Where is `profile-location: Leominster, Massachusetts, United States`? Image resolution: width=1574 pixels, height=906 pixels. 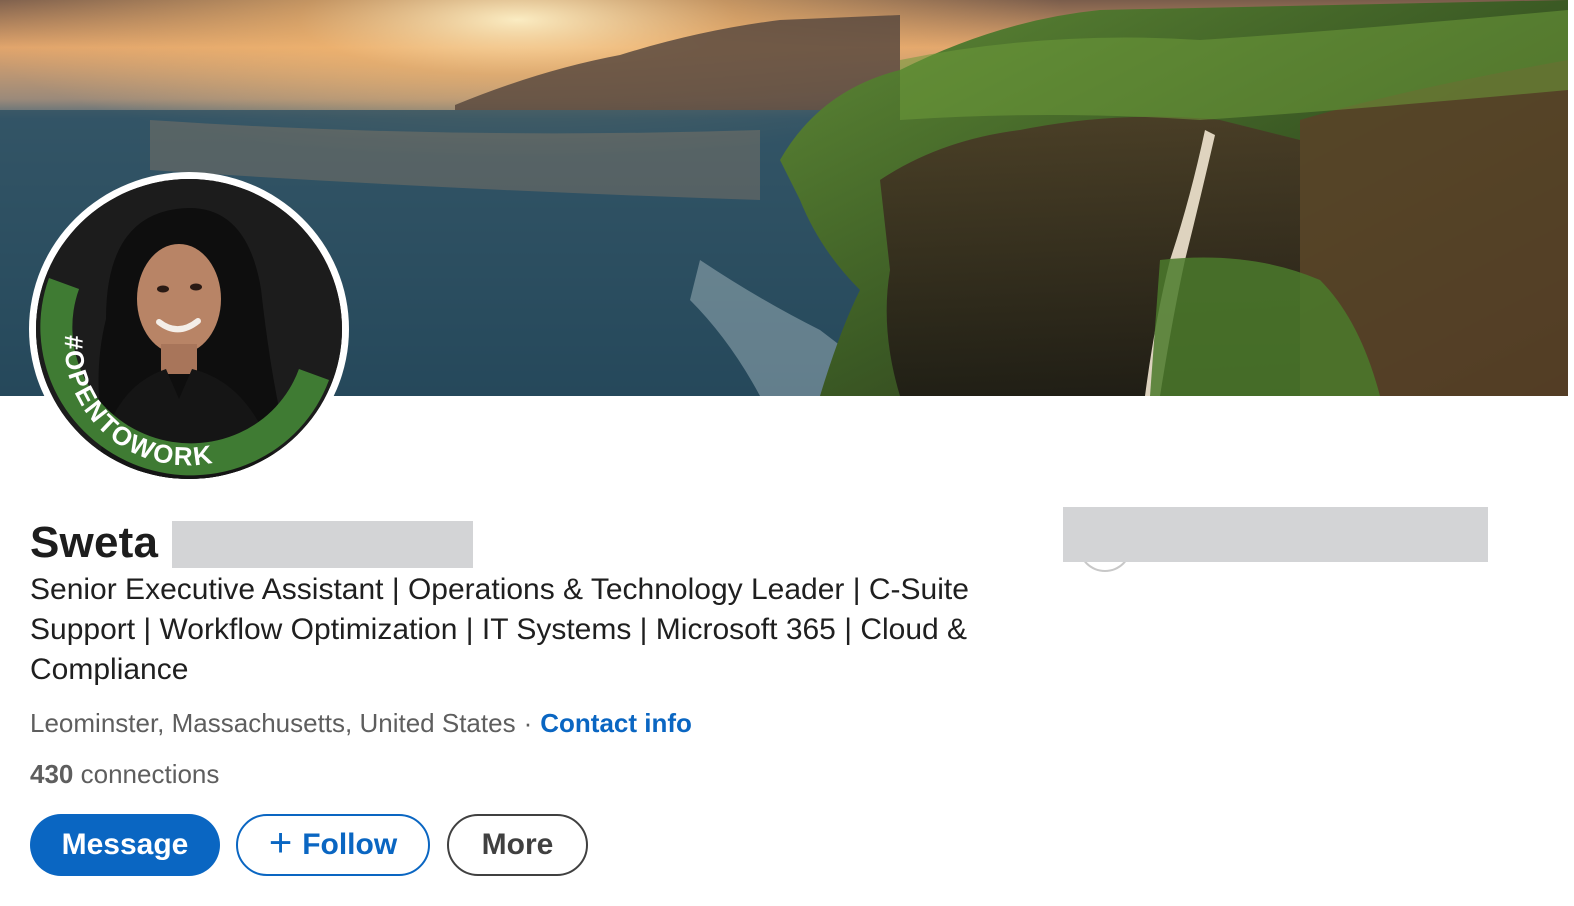
profile-location: Leominster, Massachusetts, United States is located at coordinates (273, 723).